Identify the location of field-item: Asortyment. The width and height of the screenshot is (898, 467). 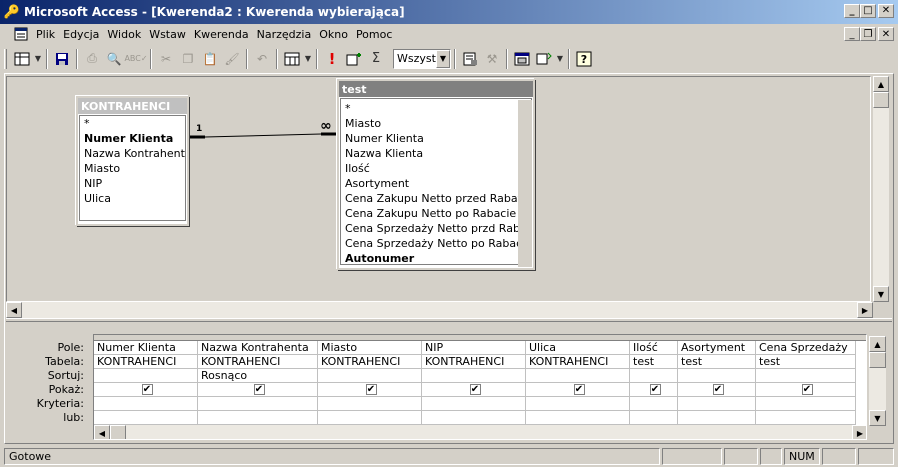
(436, 183).